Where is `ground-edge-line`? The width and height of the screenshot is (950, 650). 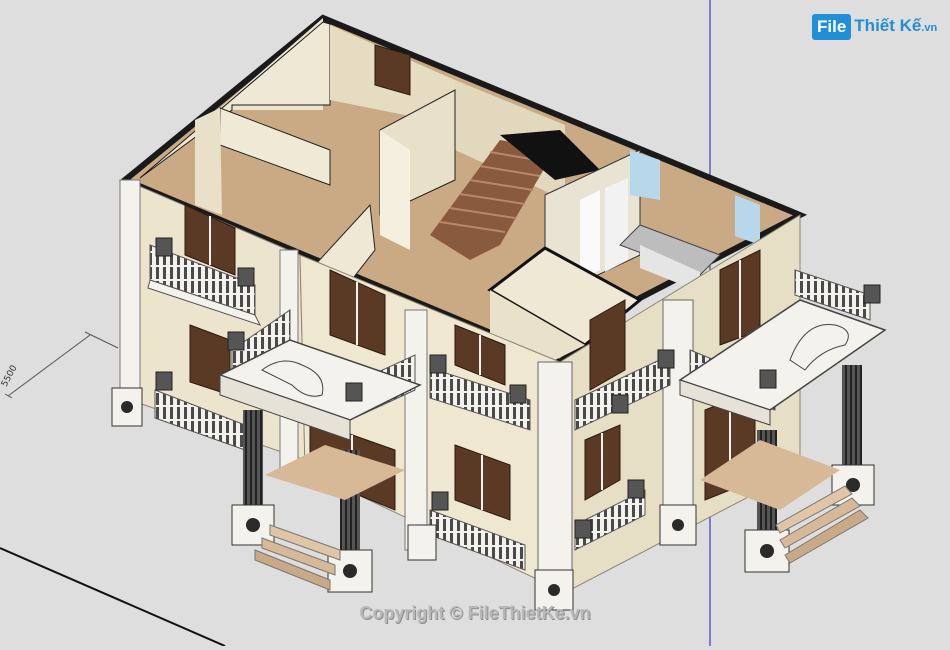 ground-edge-line is located at coordinates (113, 597).